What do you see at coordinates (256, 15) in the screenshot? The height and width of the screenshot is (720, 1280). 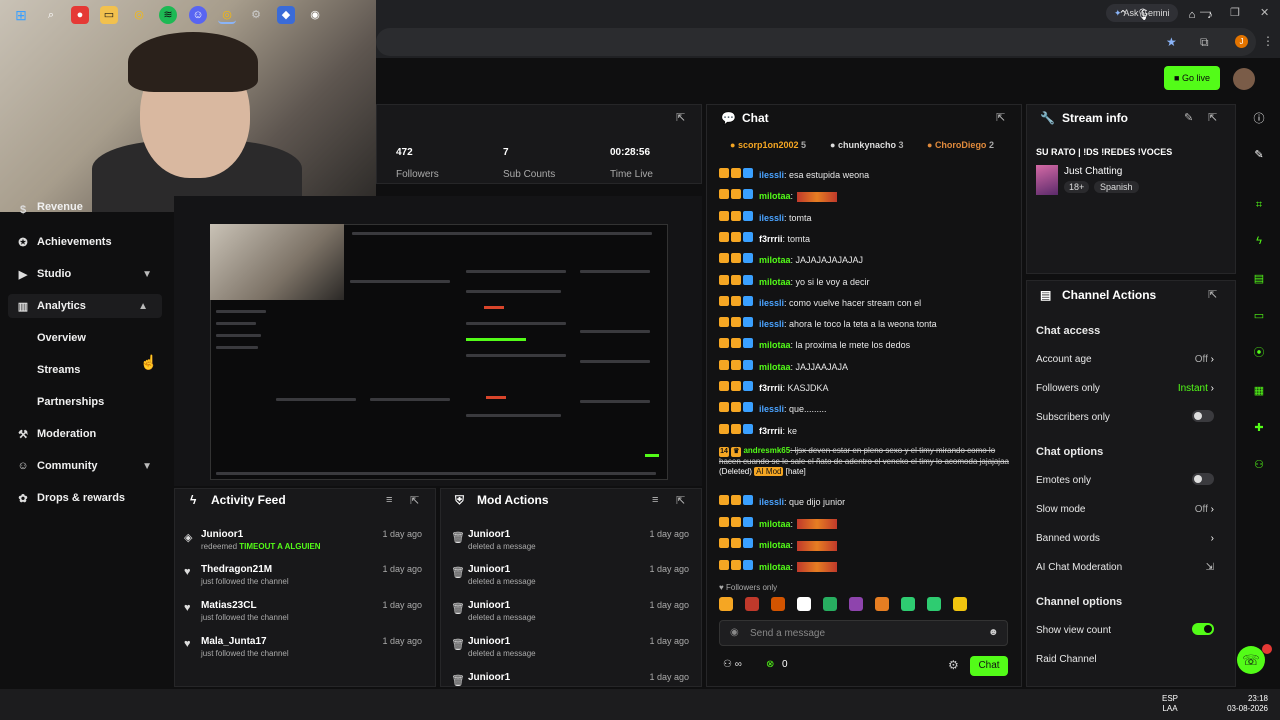 I see `settings-icon: ⚙` at bounding box center [256, 15].